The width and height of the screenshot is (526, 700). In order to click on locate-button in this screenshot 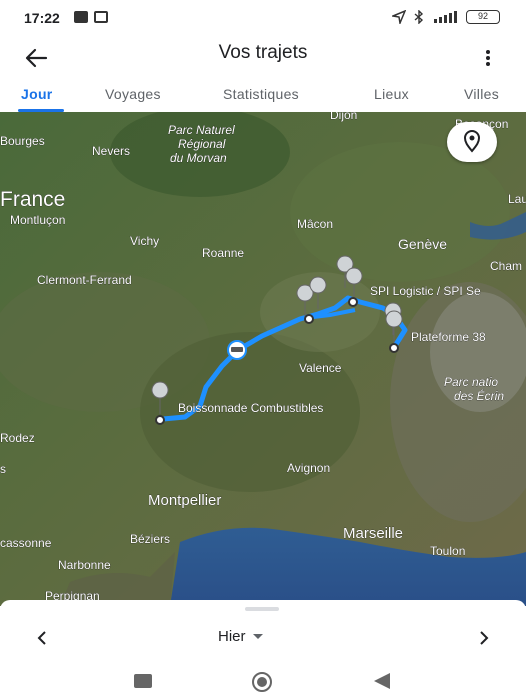, I will do `click(472, 142)`.